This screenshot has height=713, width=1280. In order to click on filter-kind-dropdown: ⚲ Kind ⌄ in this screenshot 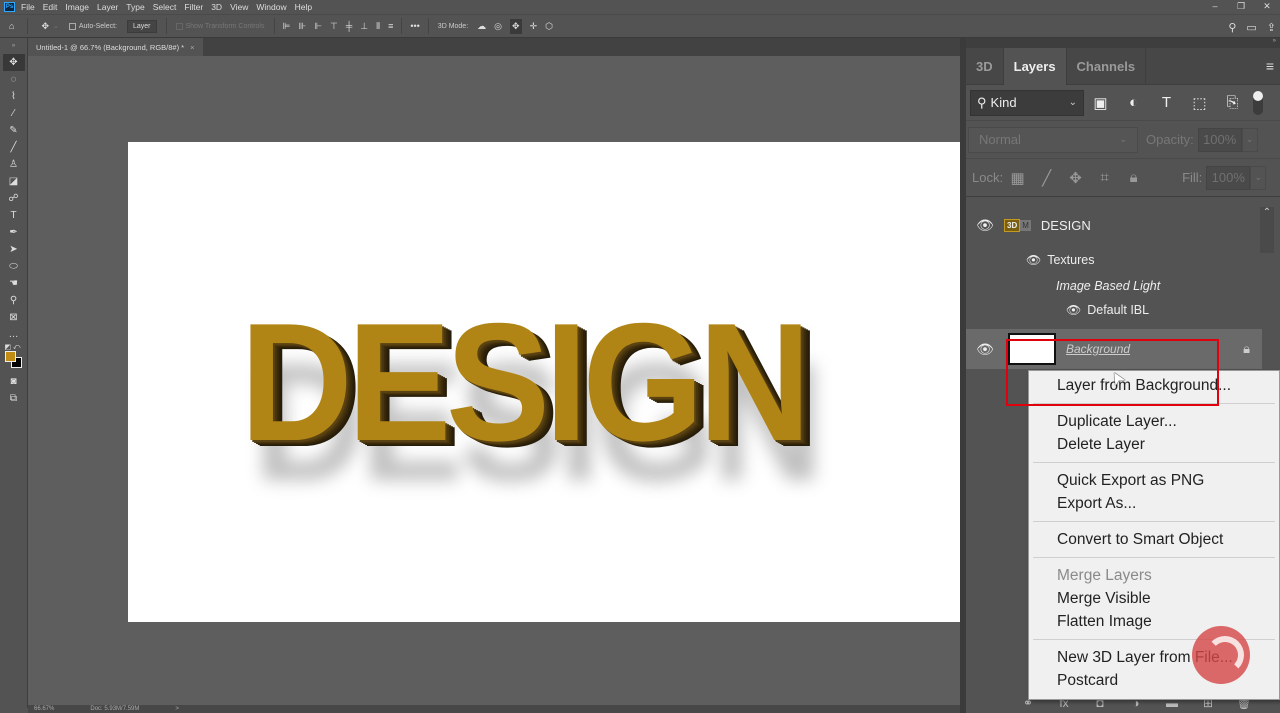, I will do `click(1027, 102)`.